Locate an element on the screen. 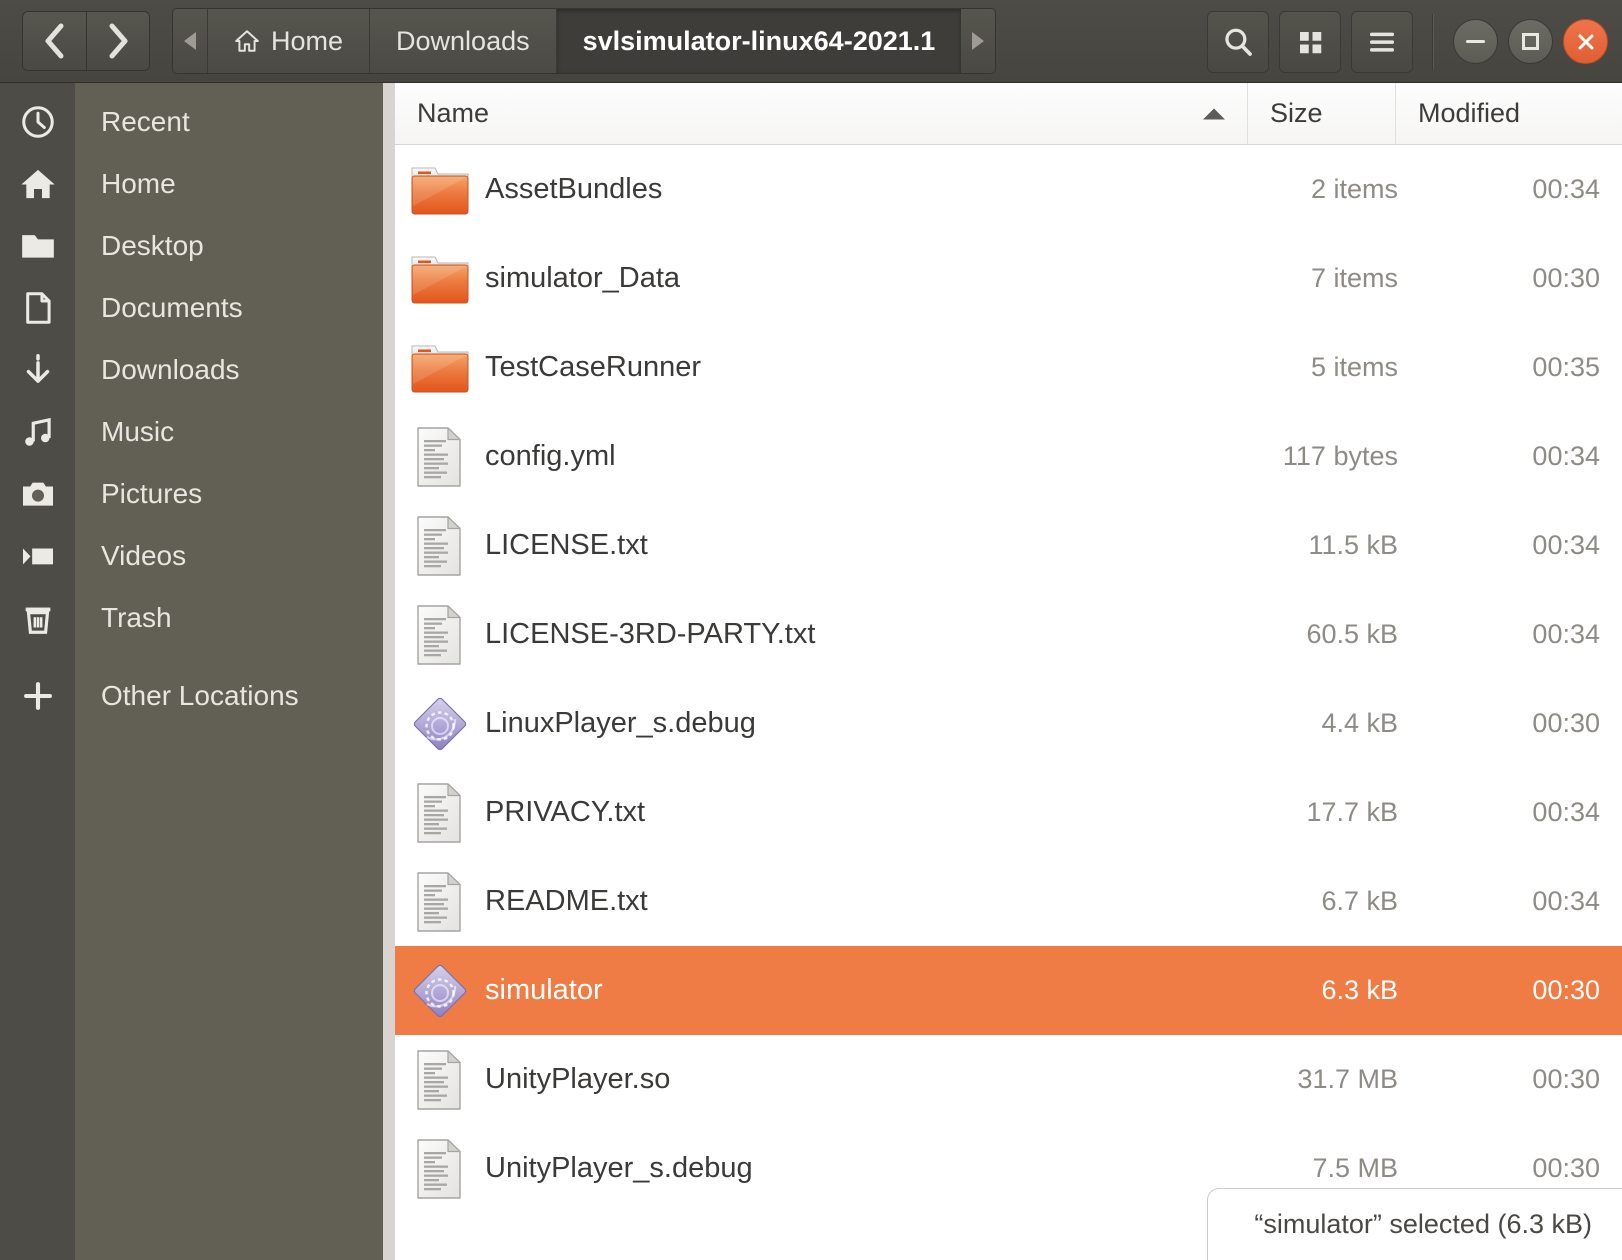 This screenshot has height=1260, width=1622. column-header-modified: Modified is located at coordinates (1509, 113).